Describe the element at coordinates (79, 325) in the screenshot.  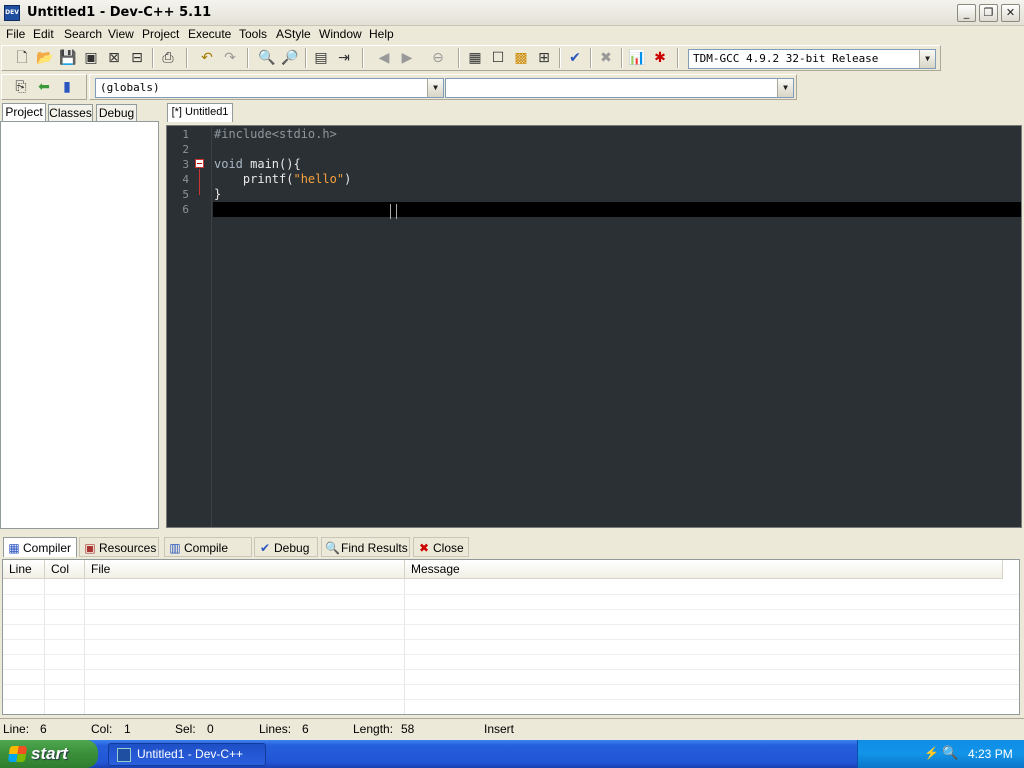
I see `project-tree` at that location.